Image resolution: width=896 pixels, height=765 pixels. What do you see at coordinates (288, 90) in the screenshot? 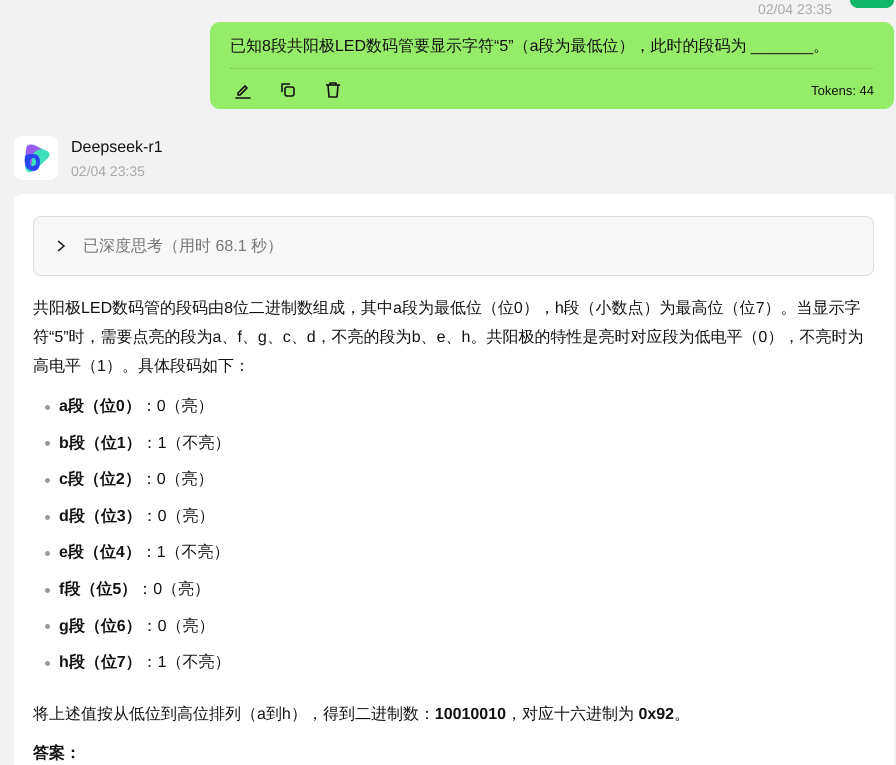
I see `copy-icon` at bounding box center [288, 90].